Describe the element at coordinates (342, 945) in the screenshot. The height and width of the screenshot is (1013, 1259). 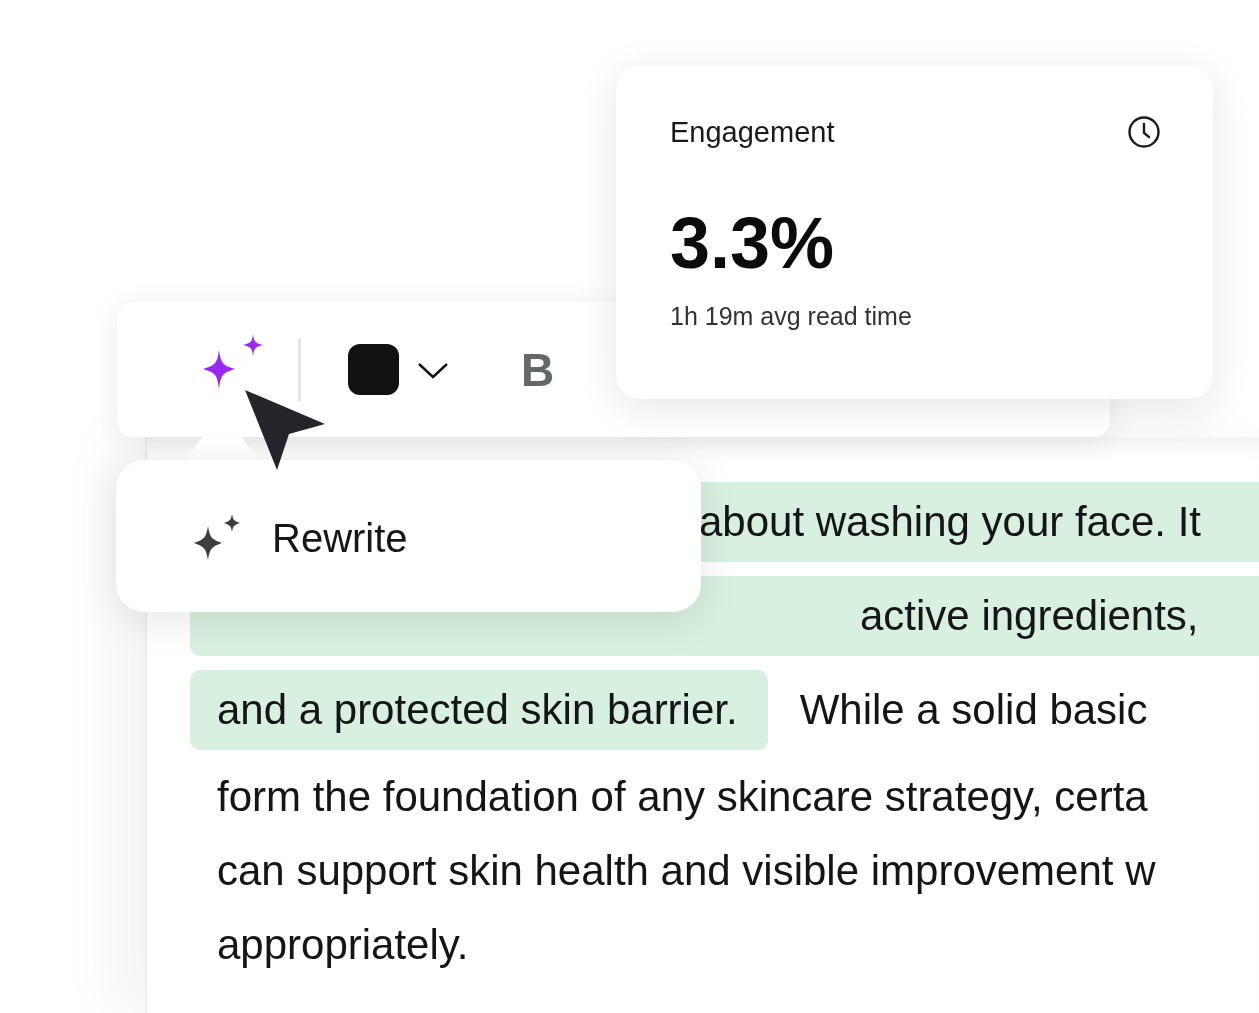
I see `paragraph-text: appropriately.` at that location.